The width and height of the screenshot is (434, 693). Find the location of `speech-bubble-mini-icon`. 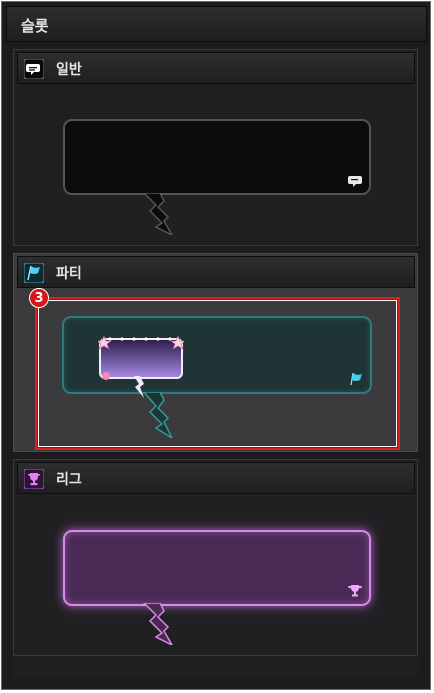

speech-bubble-mini-icon is located at coordinates (355, 181).